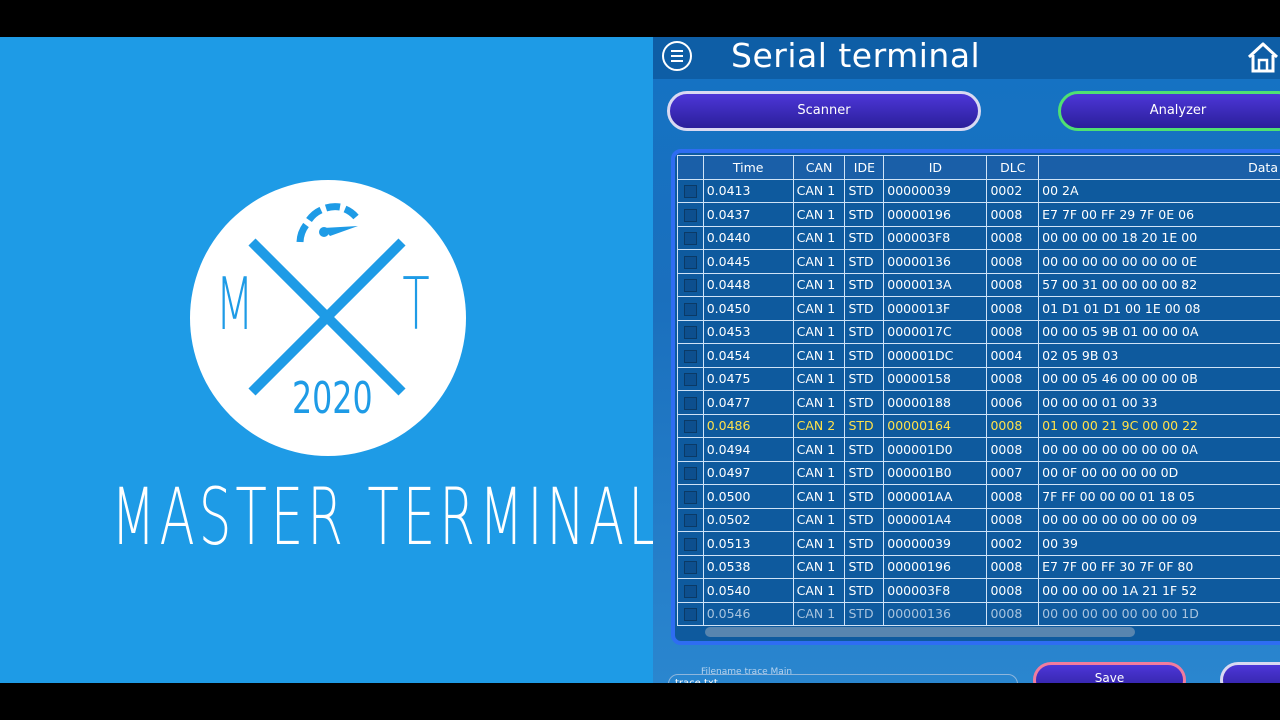 The image size is (1280, 720). Describe the element at coordinates (416, 304) in the screenshot. I see `logo-letter-t: T` at that location.